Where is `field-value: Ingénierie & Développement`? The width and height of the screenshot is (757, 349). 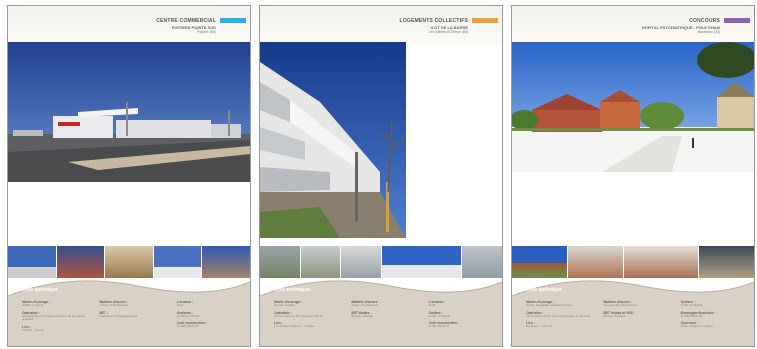
field-value: Ingénierie & Développement is located at coordinates (118, 315).